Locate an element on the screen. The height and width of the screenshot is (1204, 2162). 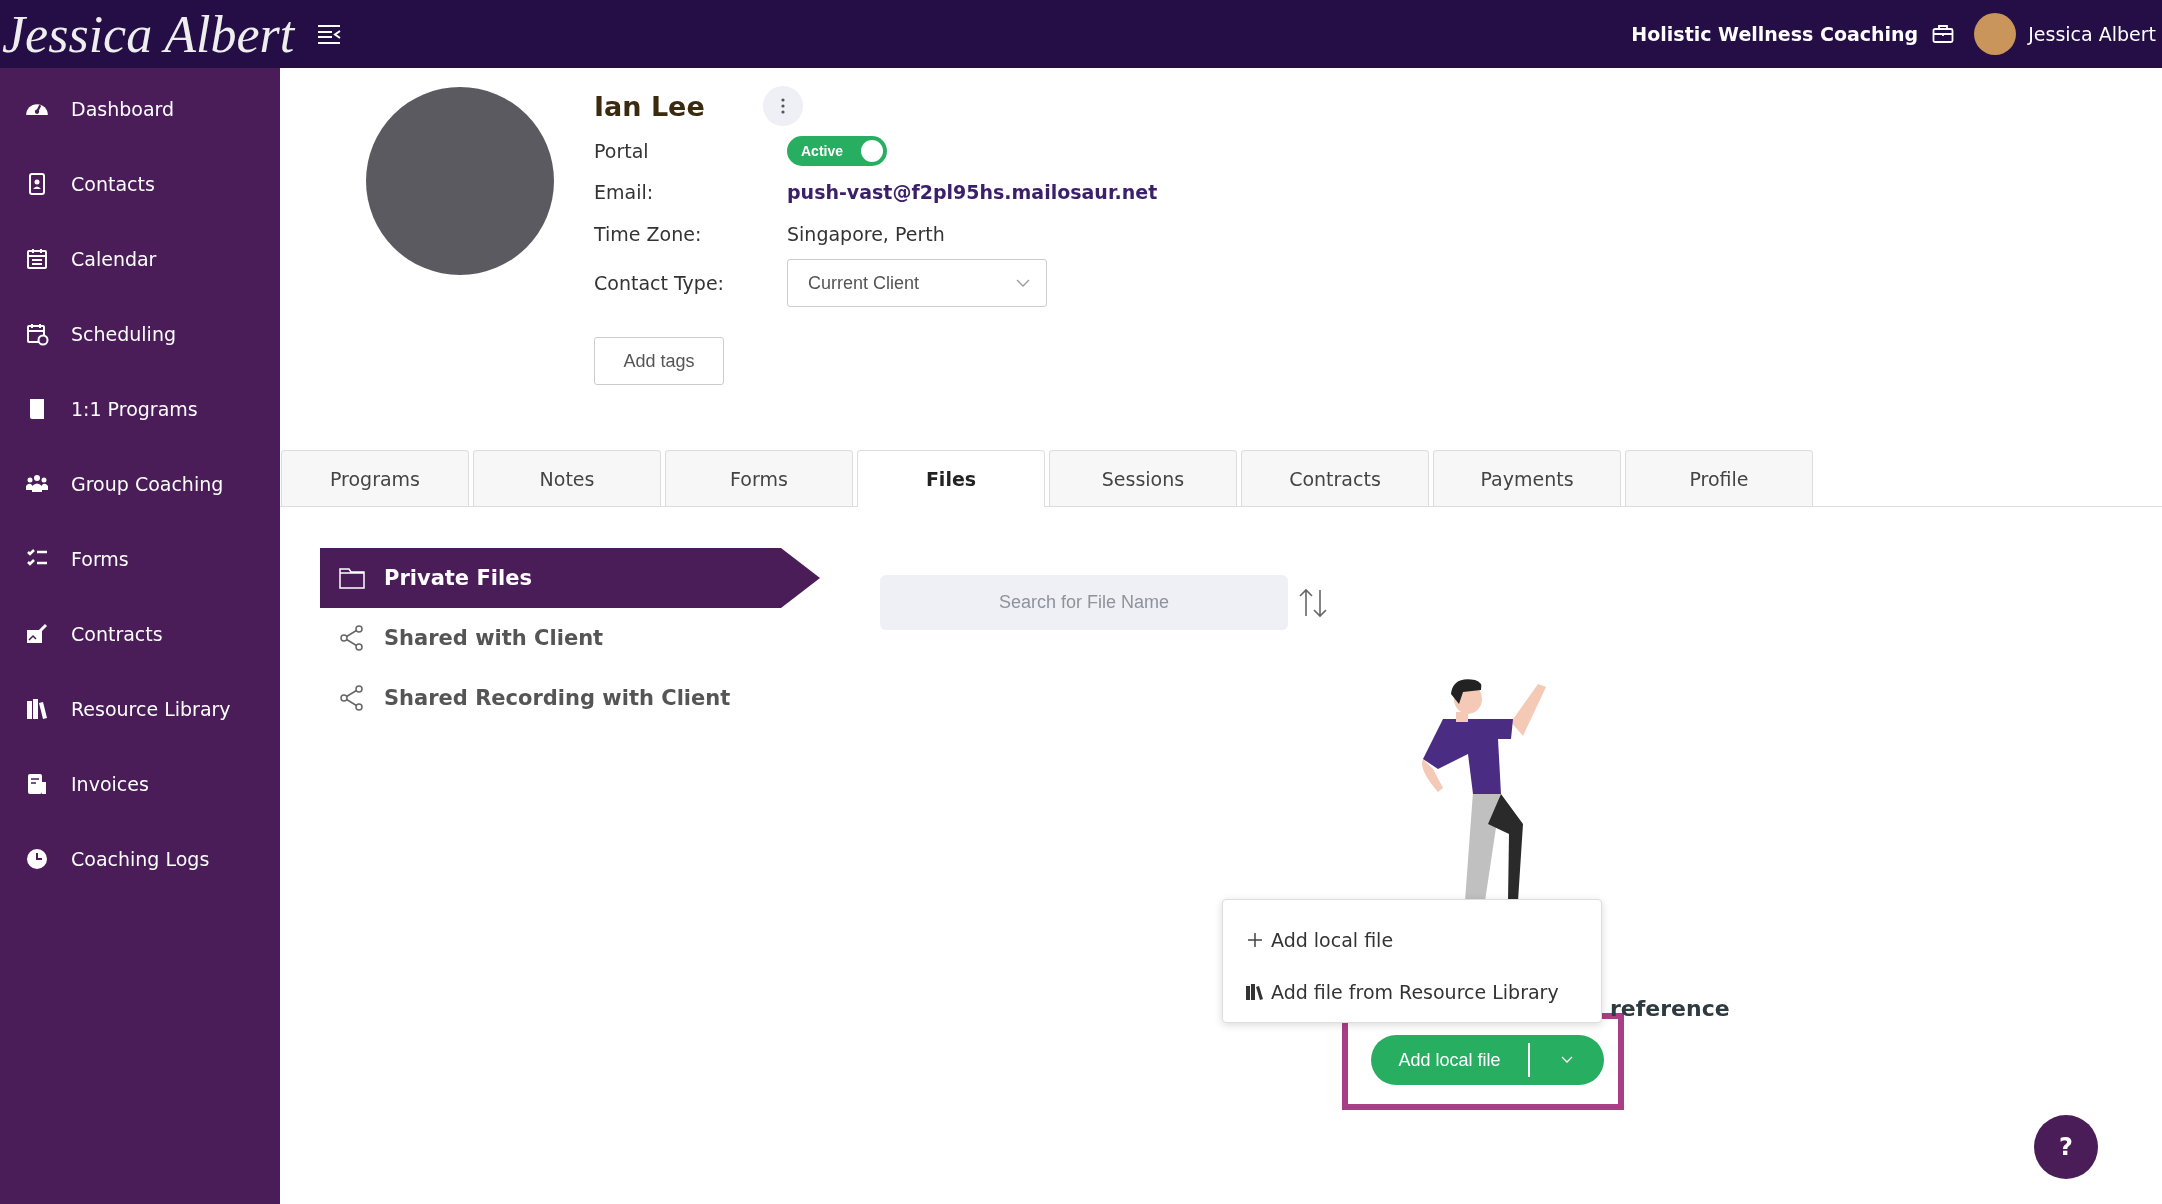
contracts-icon is located at coordinates (37, 633).